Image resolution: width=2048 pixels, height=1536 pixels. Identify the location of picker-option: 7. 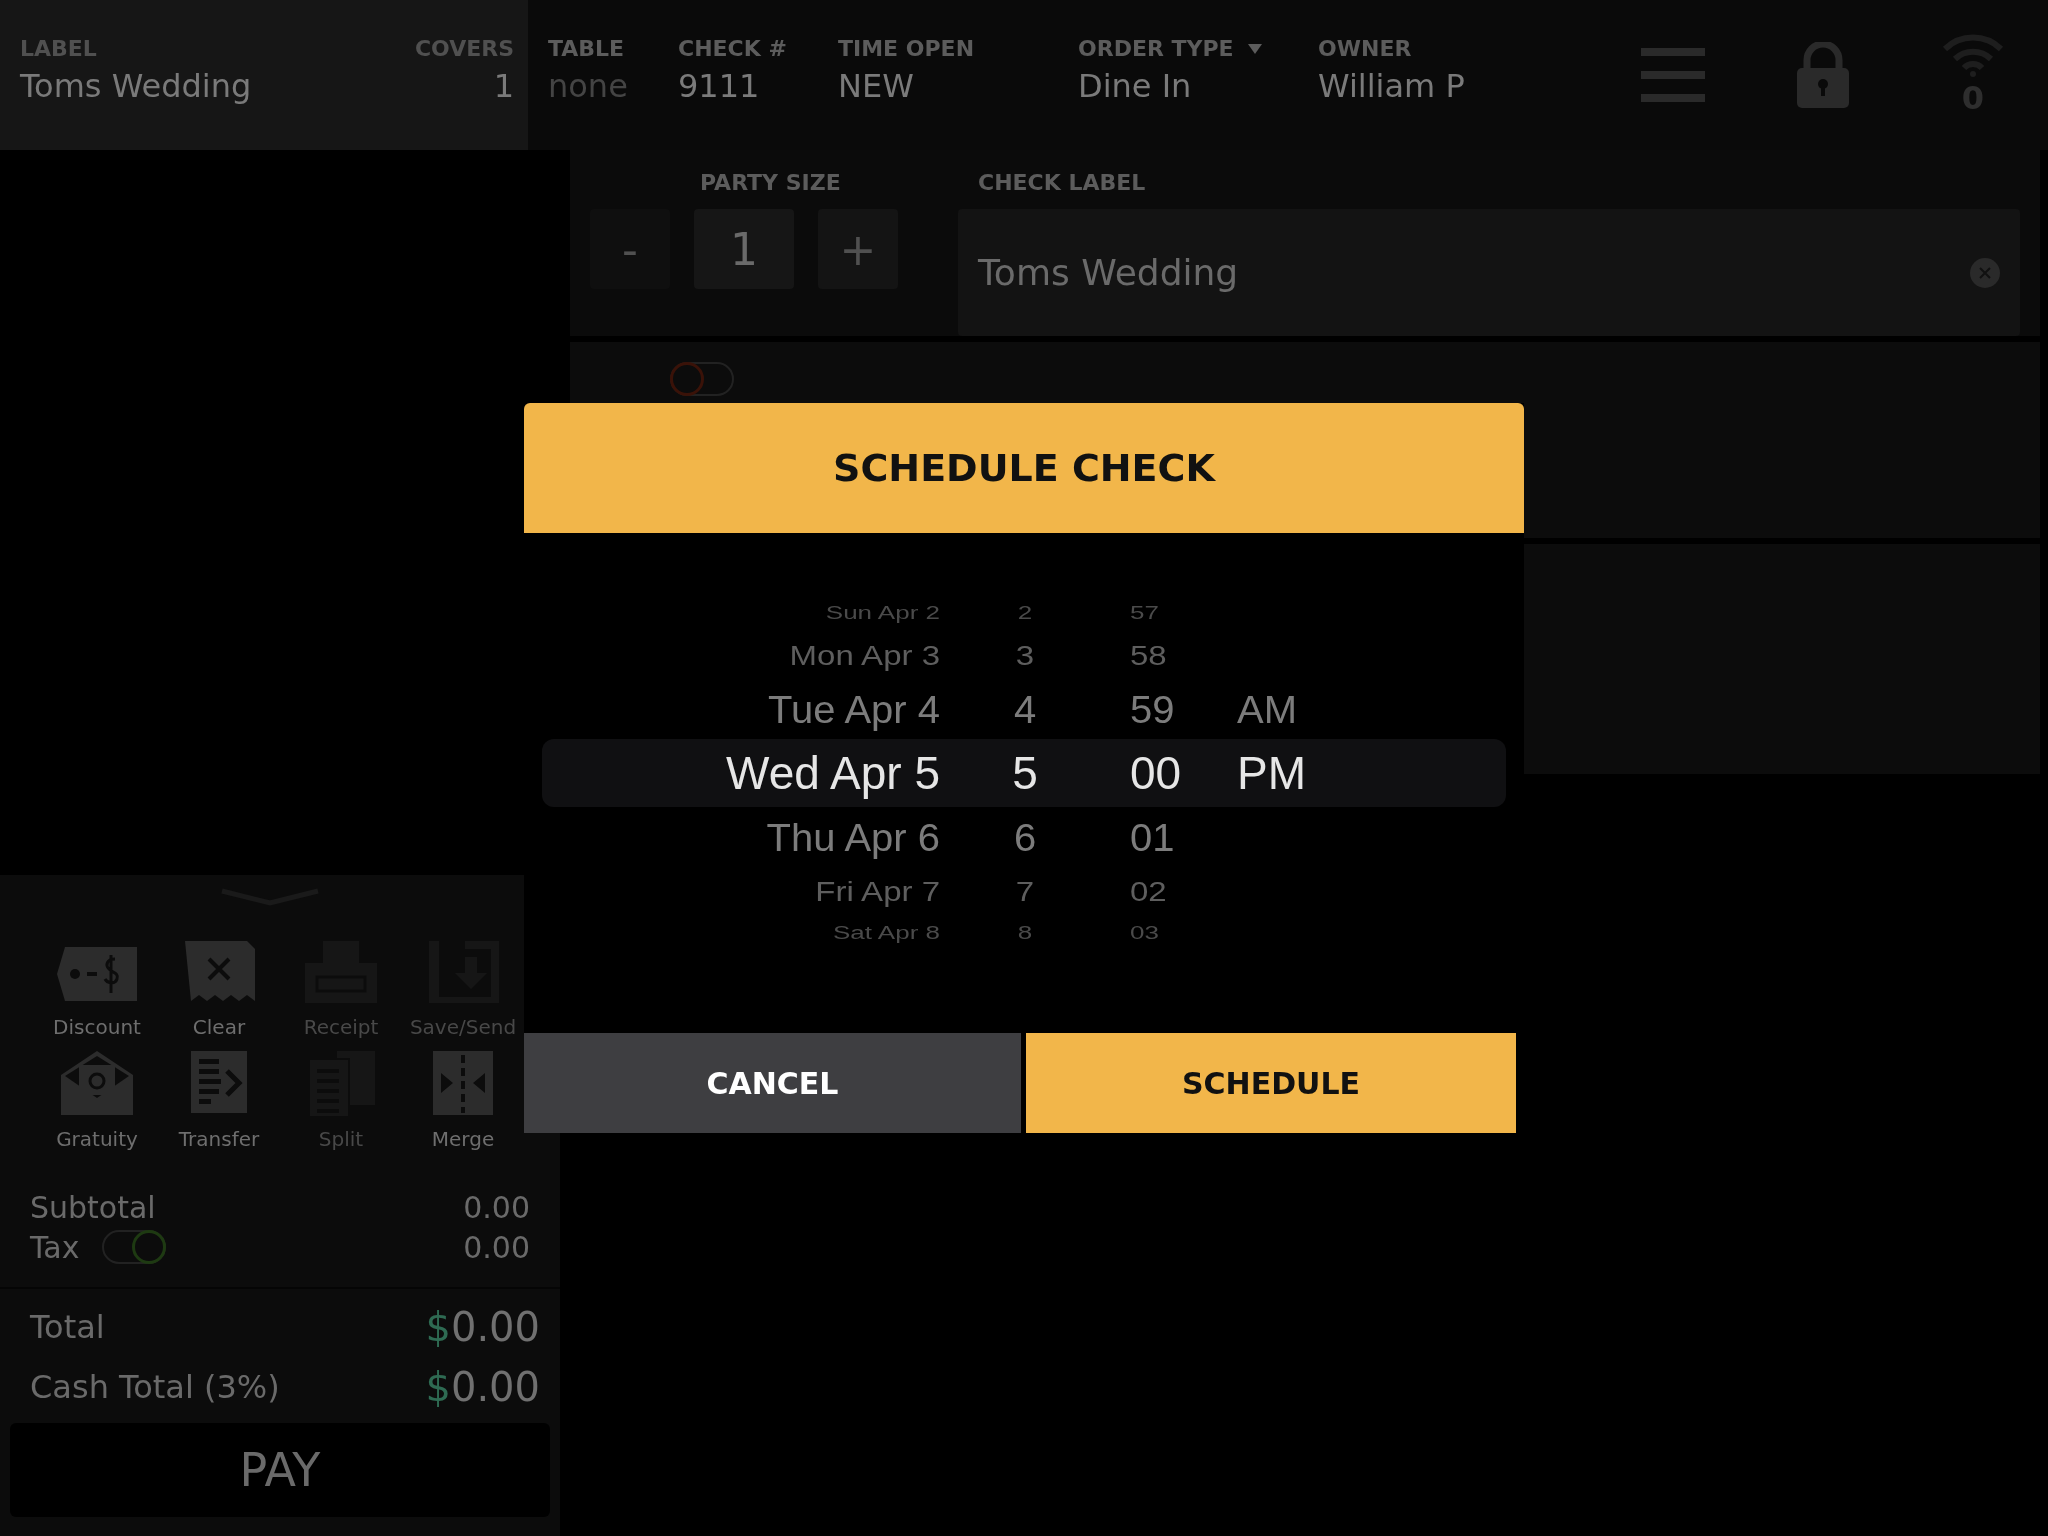
(1025, 891).